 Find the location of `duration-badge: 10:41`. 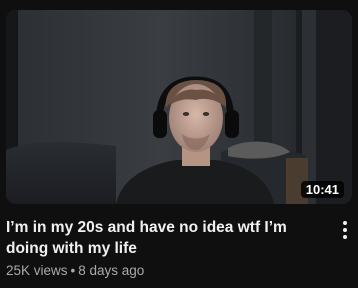

duration-badge: 10:41 is located at coordinates (322, 189).